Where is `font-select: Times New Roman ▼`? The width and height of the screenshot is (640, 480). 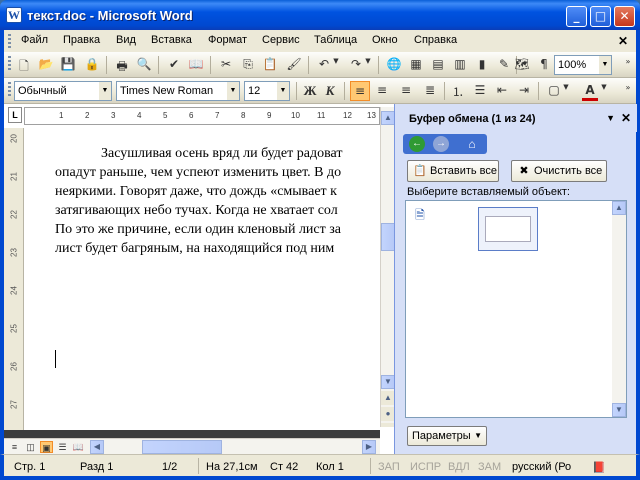
font-select: Times New Roman ▼ is located at coordinates (178, 91).